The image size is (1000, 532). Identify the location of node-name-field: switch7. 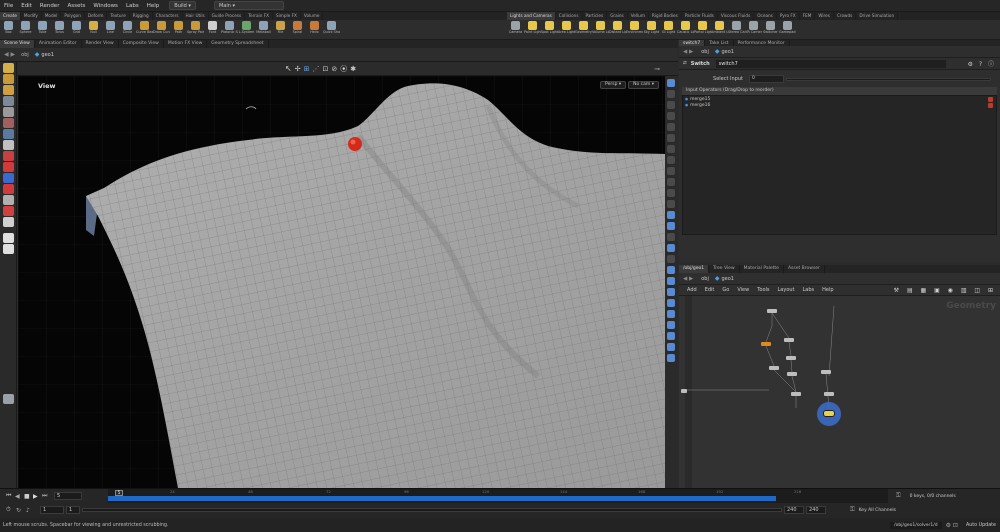
(830, 63).